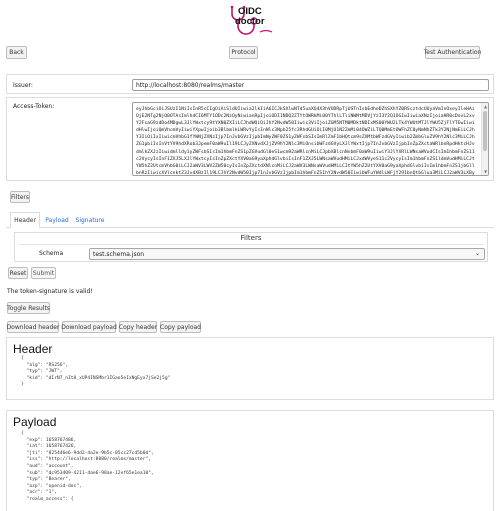 This screenshot has width=500, height=511. I want to click on logo-text: OIDC doctor, so click(248, 17).